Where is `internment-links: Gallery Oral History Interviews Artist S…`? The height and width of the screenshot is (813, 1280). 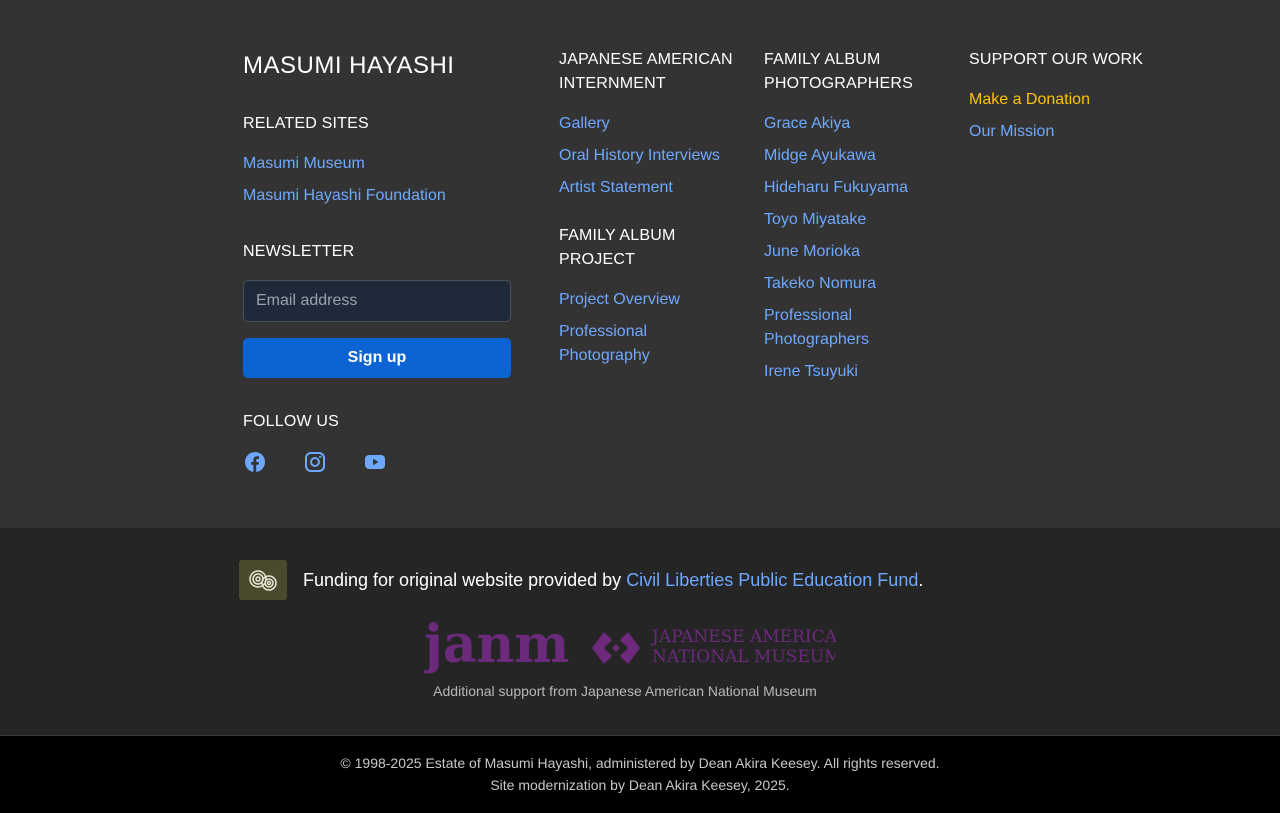
internment-links: Gallery Oral History Interviews Artist S… is located at coordinates (639, 160).